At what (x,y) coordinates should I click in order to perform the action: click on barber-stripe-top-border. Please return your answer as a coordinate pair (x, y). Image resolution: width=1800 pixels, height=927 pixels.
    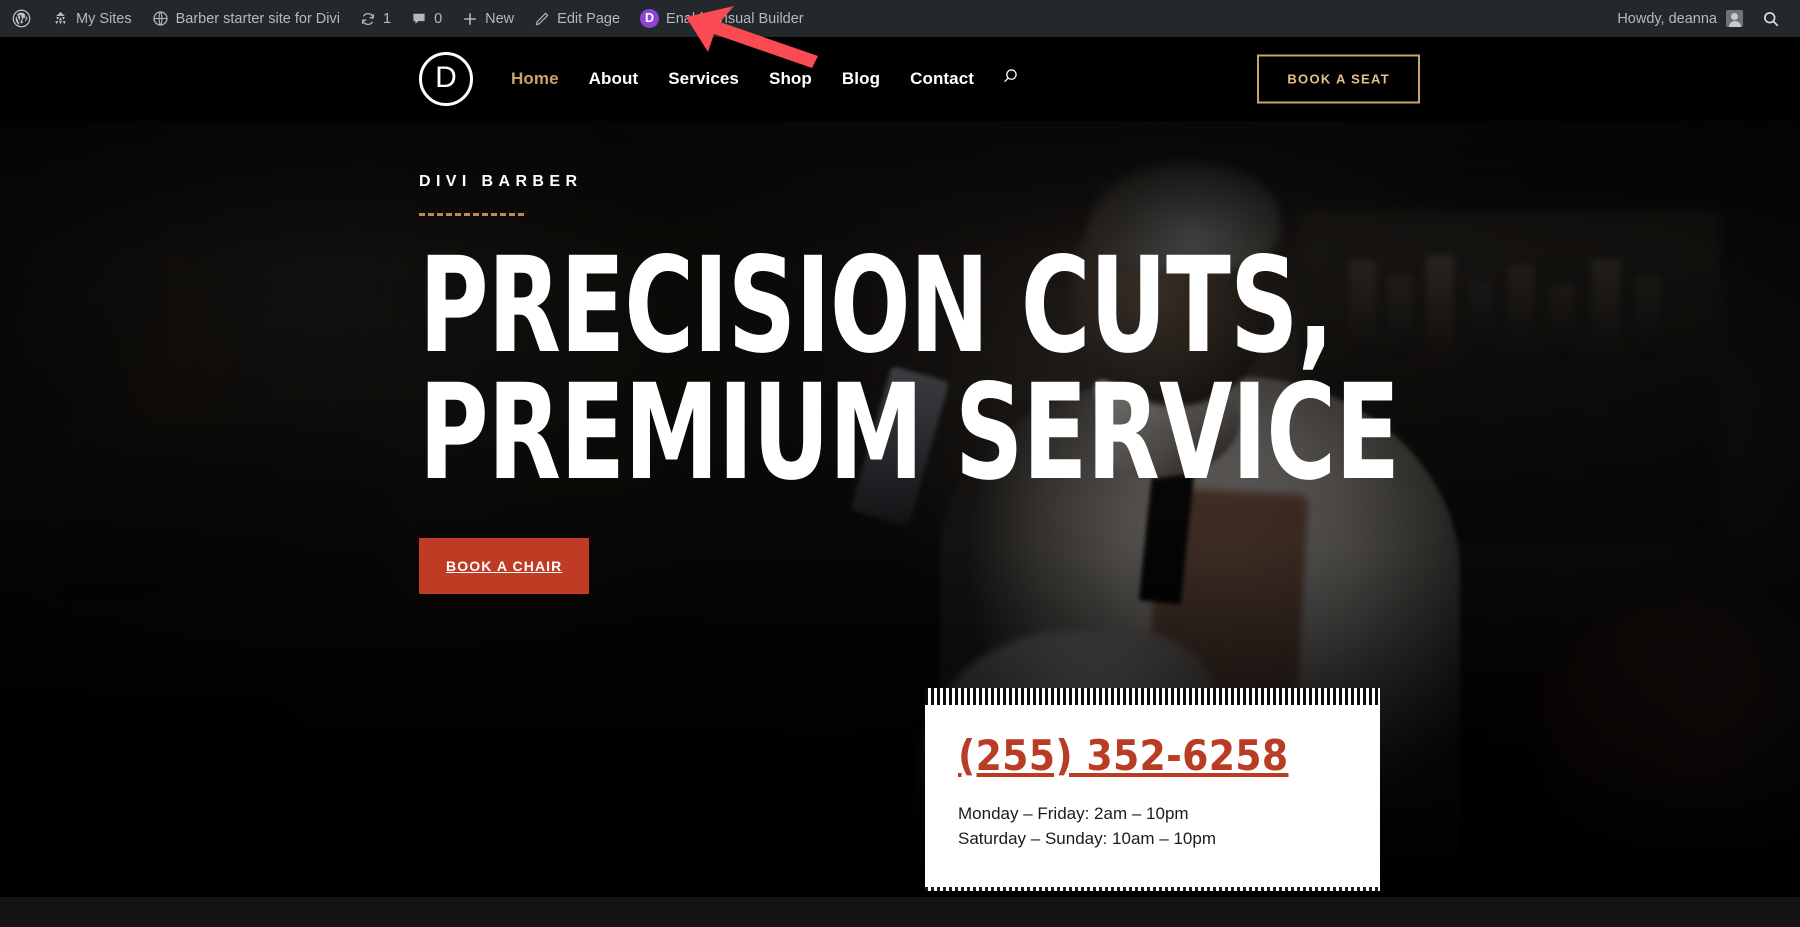
    Looking at the image, I should click on (1152, 696).